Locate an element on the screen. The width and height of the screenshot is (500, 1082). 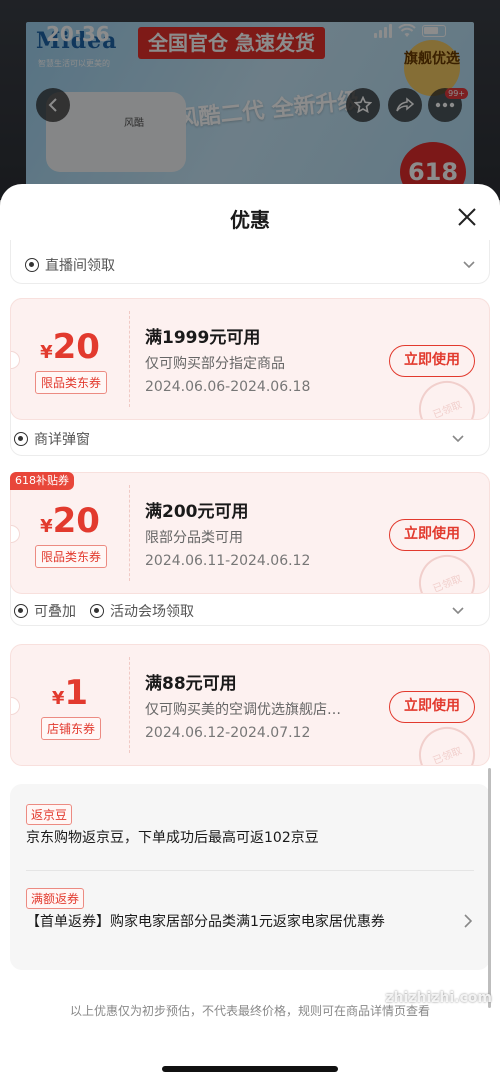
chevron-right-icon is located at coordinates (468, 921).